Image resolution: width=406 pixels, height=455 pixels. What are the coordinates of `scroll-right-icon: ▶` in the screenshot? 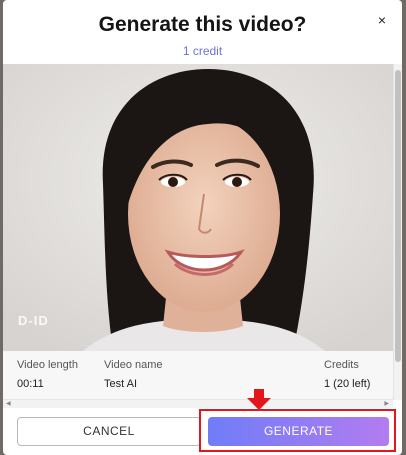 It's located at (386, 404).